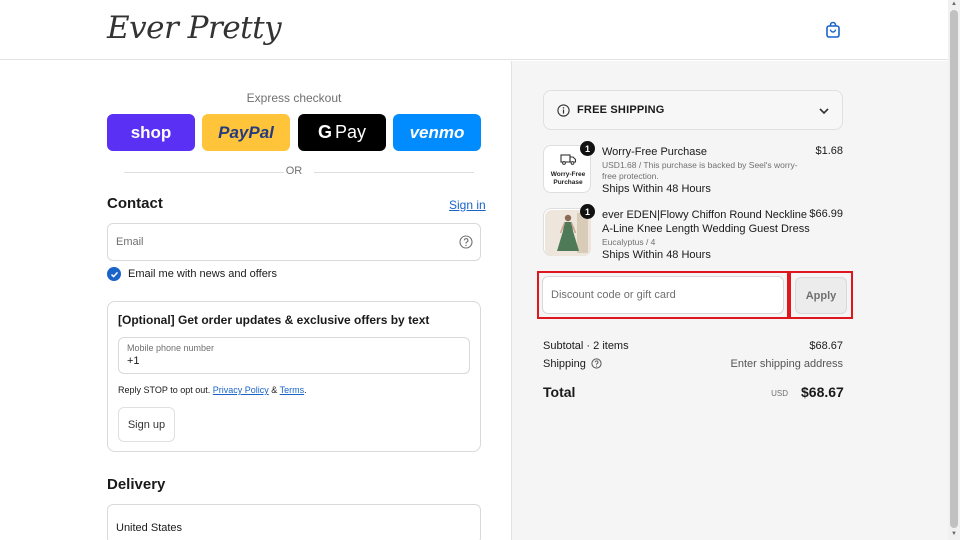 This screenshot has width=960, height=540. What do you see at coordinates (350, 132) in the screenshot?
I see `google-pay-label: Pay` at bounding box center [350, 132].